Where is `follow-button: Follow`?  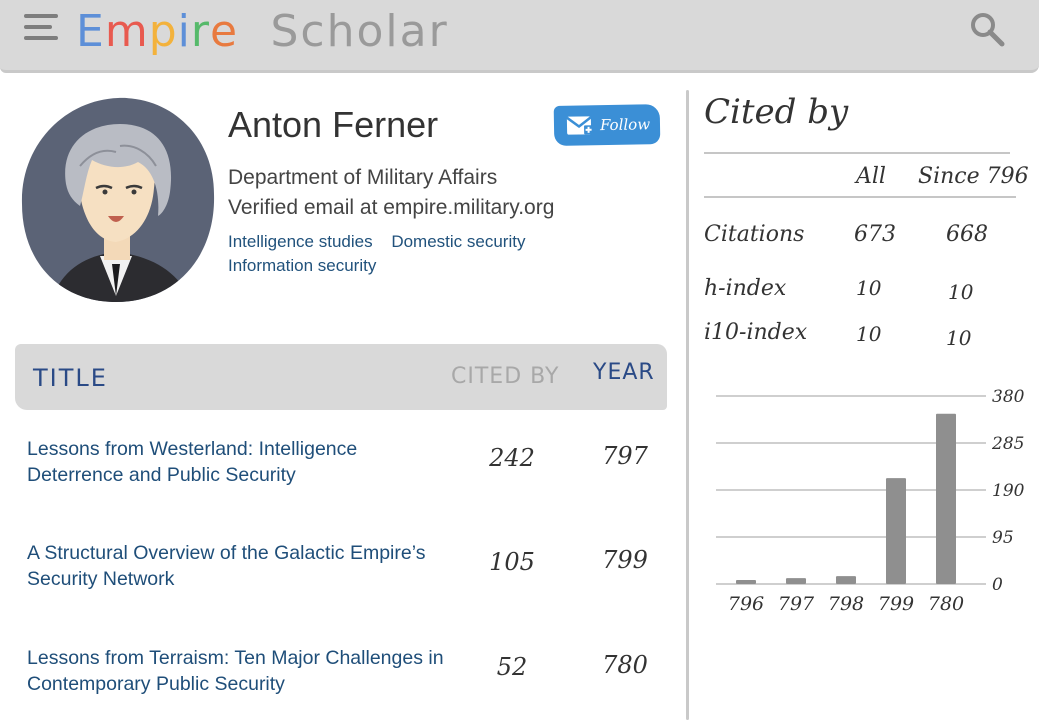
follow-button: Follow is located at coordinates (607, 125).